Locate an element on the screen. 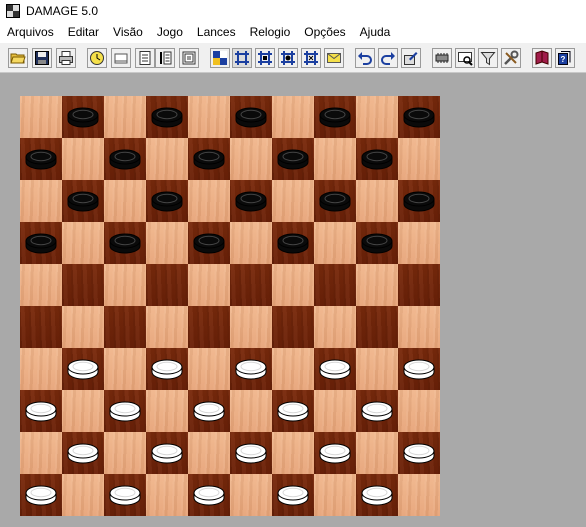  notes-button is located at coordinates (145, 58).